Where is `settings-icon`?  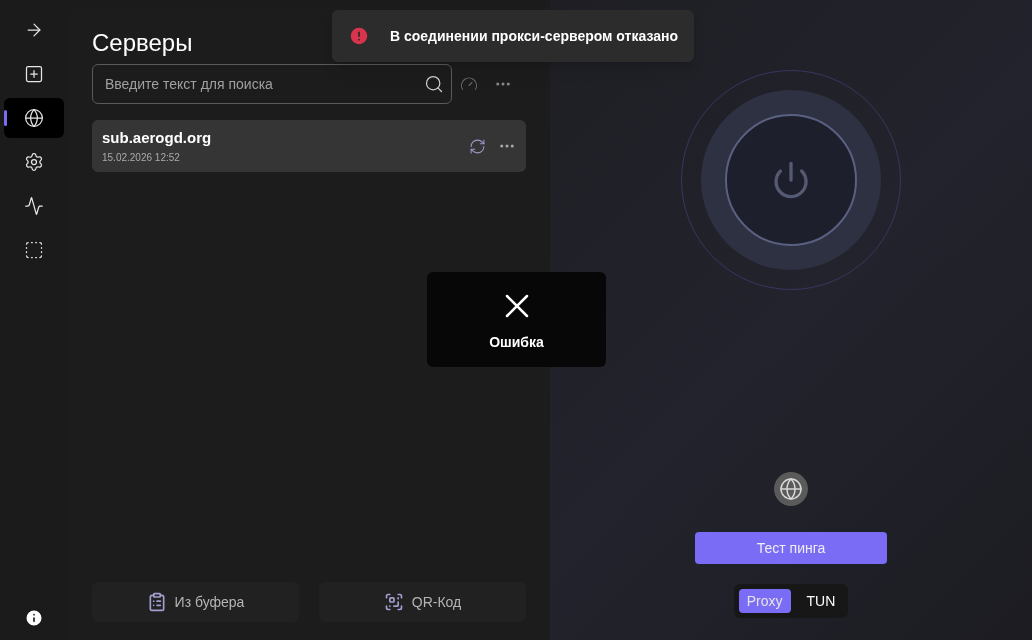
settings-icon is located at coordinates (34, 162).